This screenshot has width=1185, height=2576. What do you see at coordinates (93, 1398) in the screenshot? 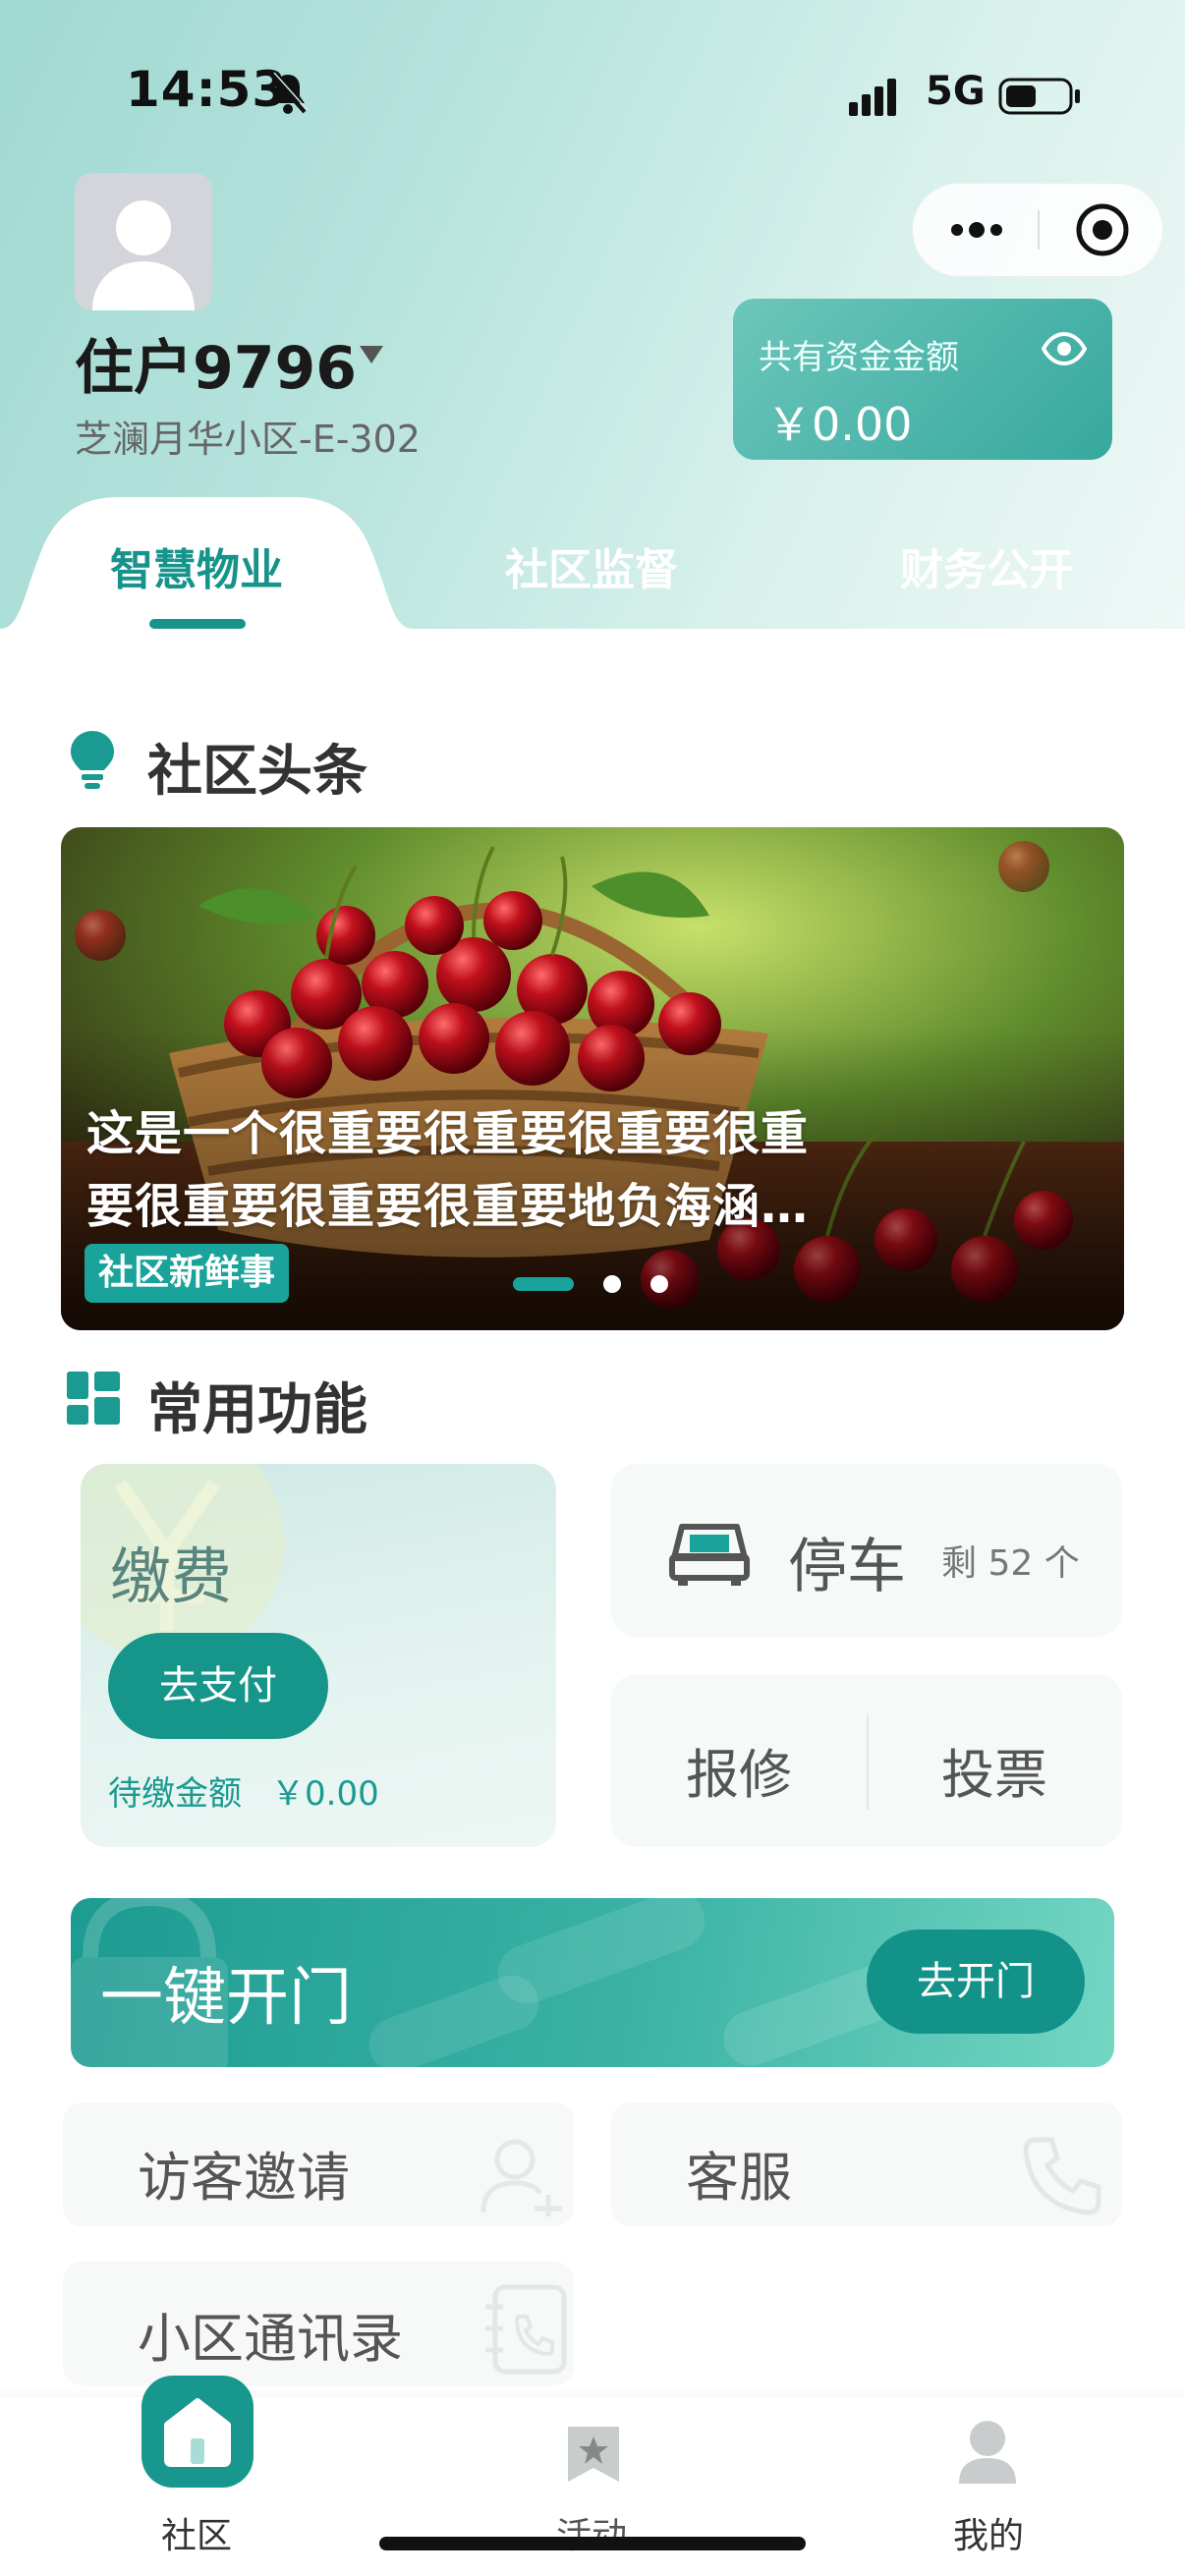
I see `grid-icon` at bounding box center [93, 1398].